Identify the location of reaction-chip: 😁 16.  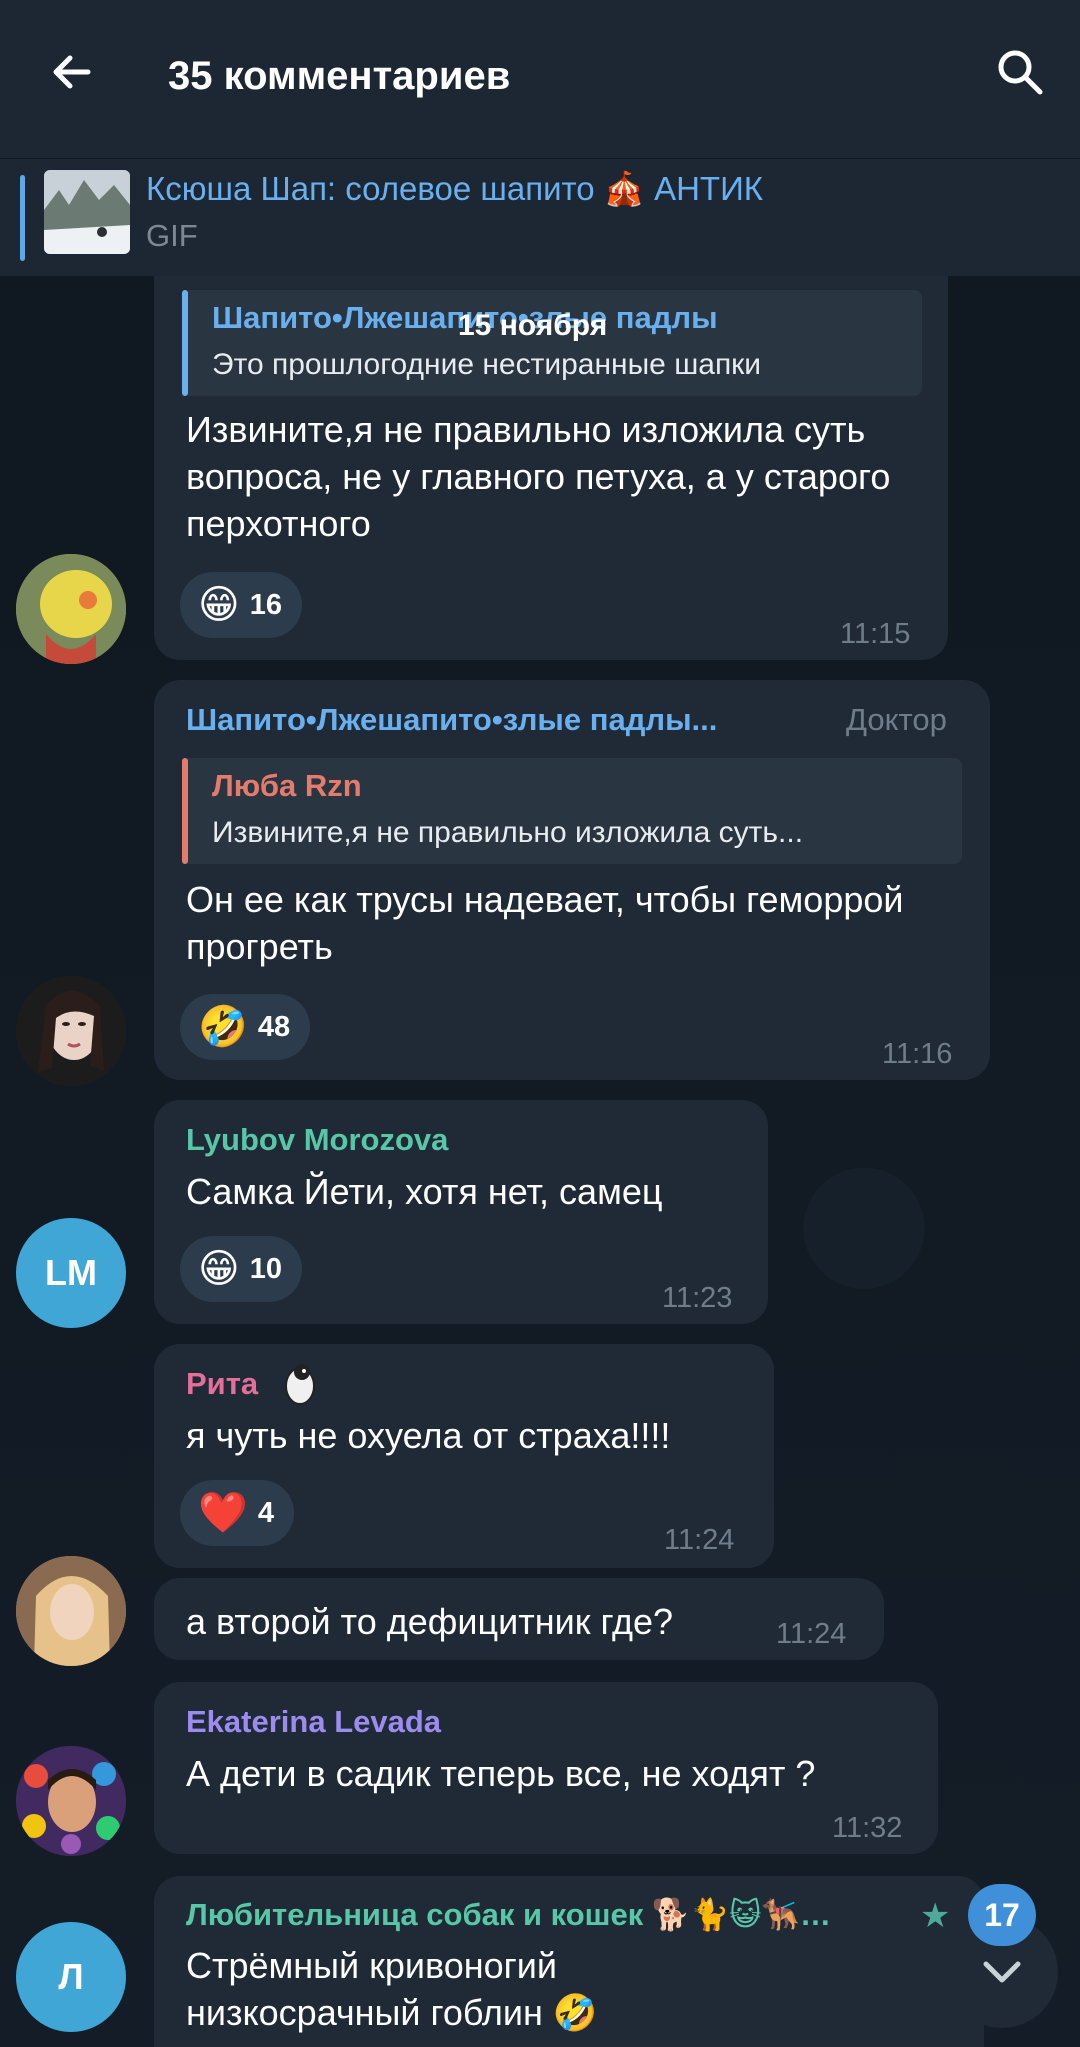
(241, 605).